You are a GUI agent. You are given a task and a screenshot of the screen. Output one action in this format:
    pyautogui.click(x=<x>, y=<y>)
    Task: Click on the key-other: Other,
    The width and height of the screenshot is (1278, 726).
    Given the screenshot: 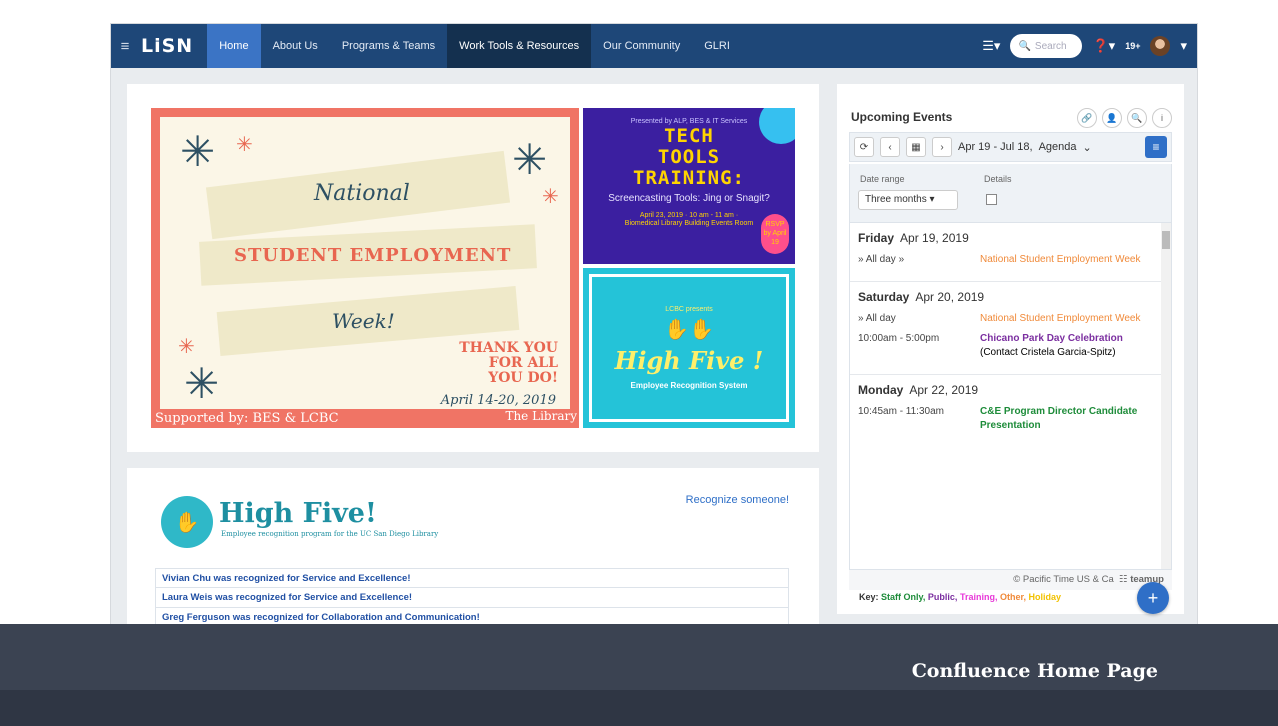 What is the action you would take?
    pyautogui.click(x=1013, y=597)
    